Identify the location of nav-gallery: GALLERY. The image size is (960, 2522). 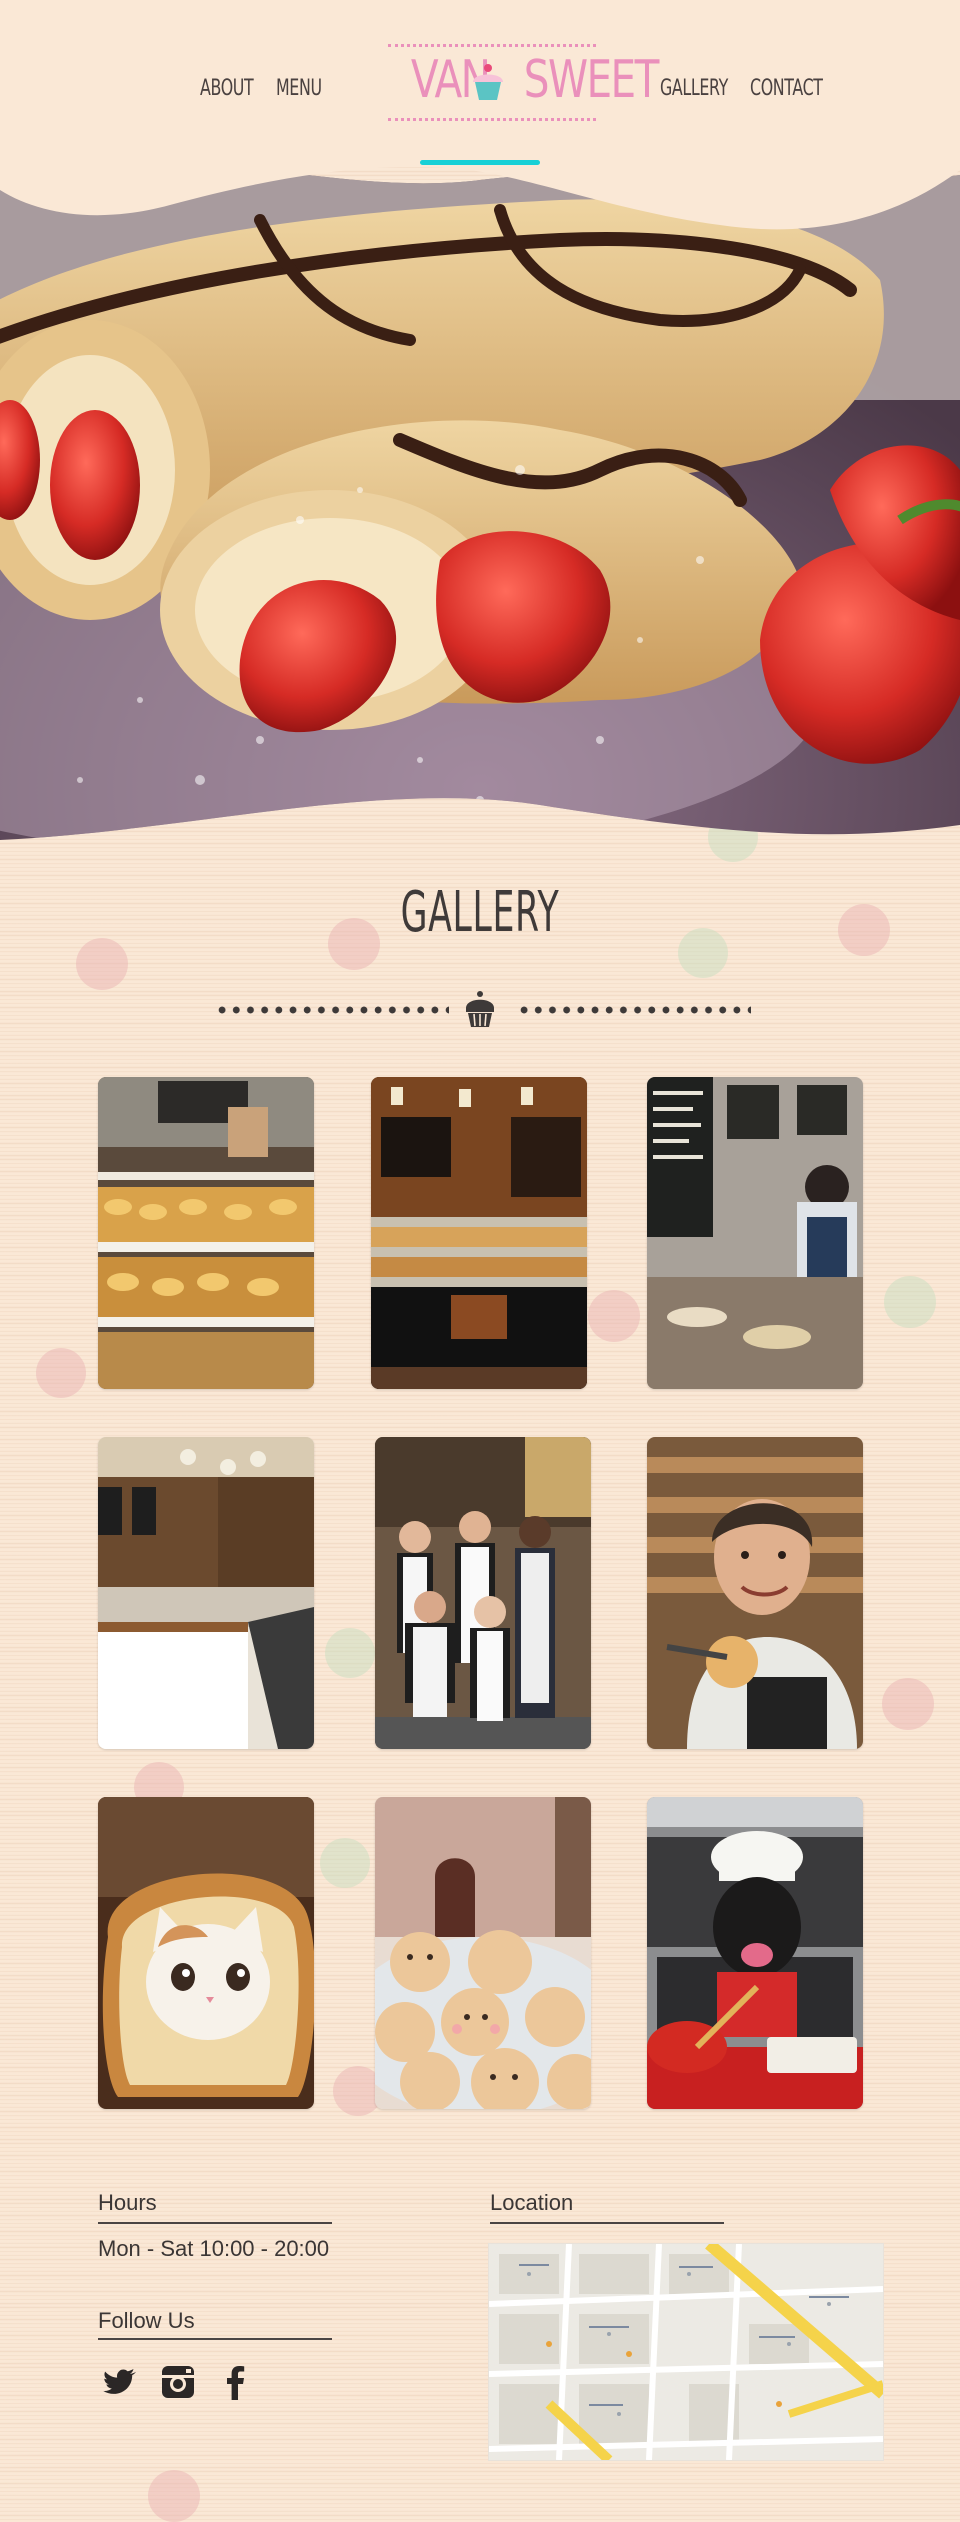
(694, 88).